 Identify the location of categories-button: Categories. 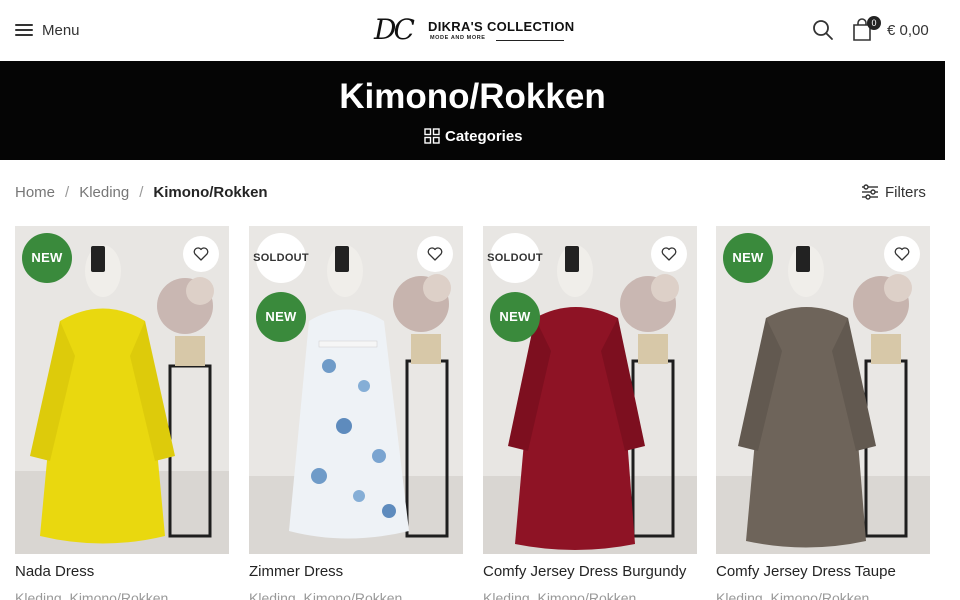
(473, 136).